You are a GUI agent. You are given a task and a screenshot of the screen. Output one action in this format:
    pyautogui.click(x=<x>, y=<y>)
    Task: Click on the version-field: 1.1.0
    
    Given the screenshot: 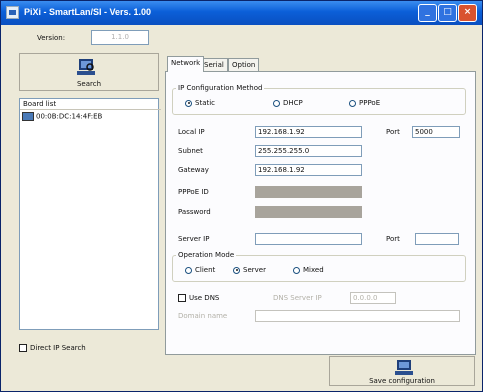 What is the action you would take?
    pyautogui.click(x=120, y=37)
    